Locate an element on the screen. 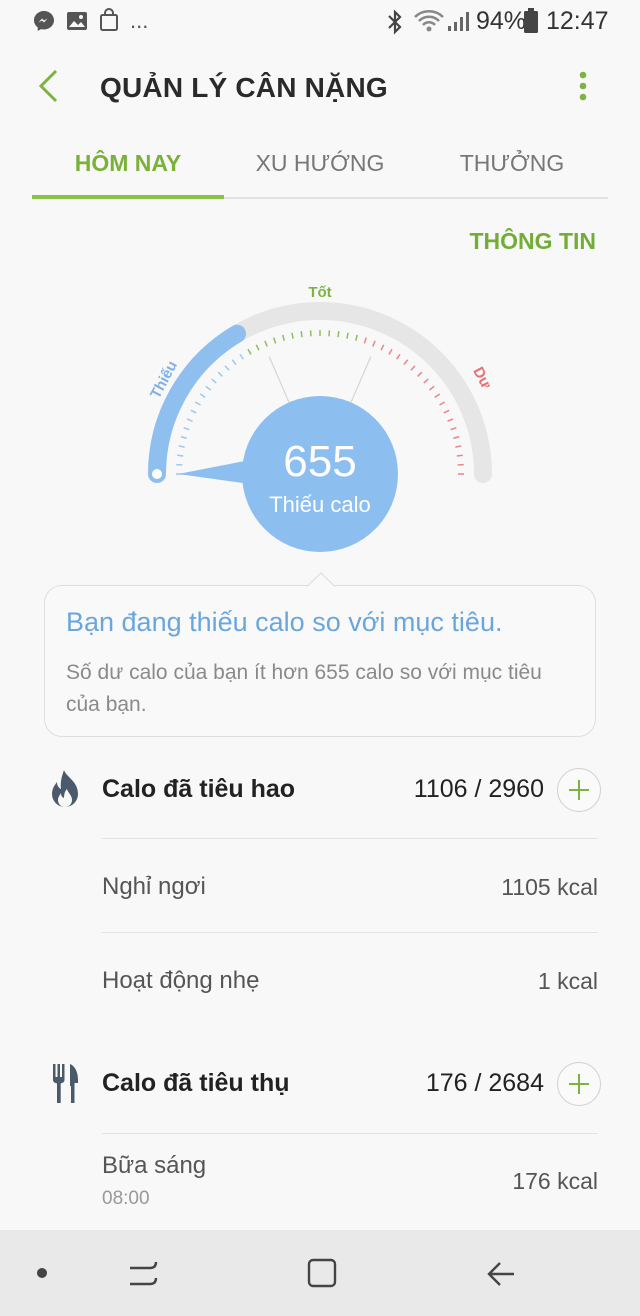 The width and height of the screenshot is (640, 1316). tab-rewards: THƯỞNG is located at coordinates (512, 165).